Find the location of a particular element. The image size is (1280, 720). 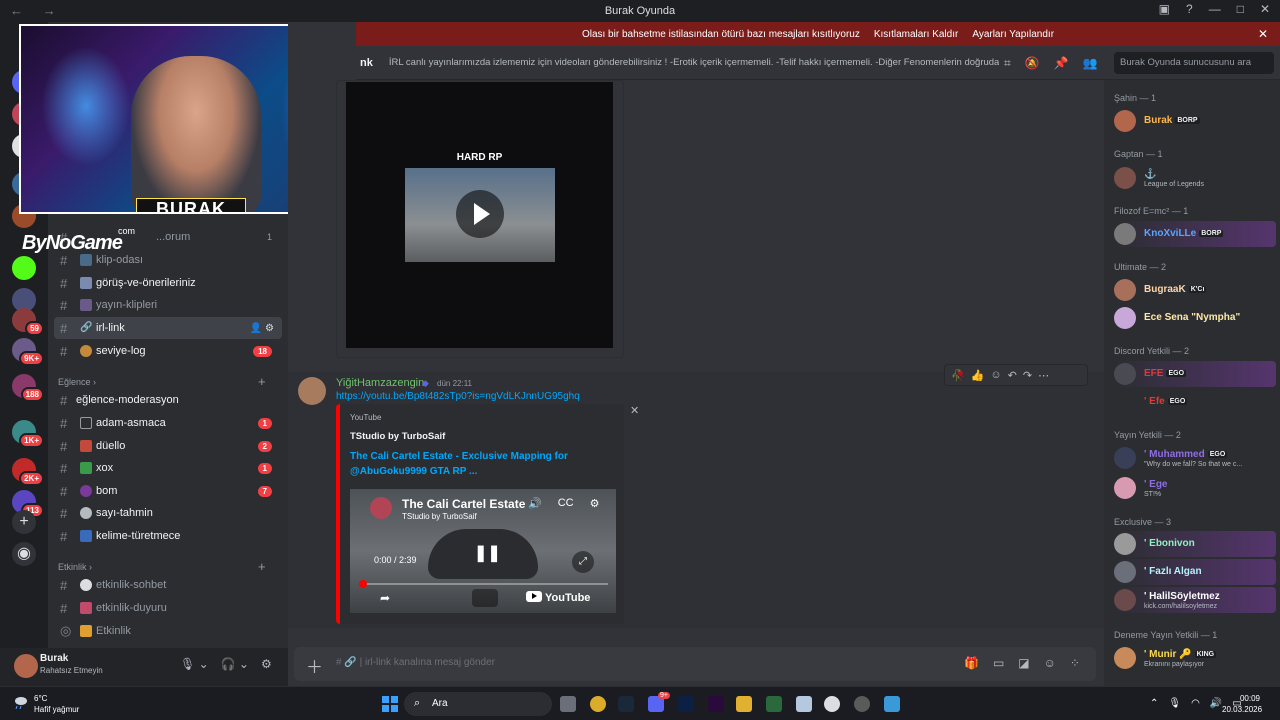

taskbar-search: ⌕ Ara is located at coordinates (478, 704).